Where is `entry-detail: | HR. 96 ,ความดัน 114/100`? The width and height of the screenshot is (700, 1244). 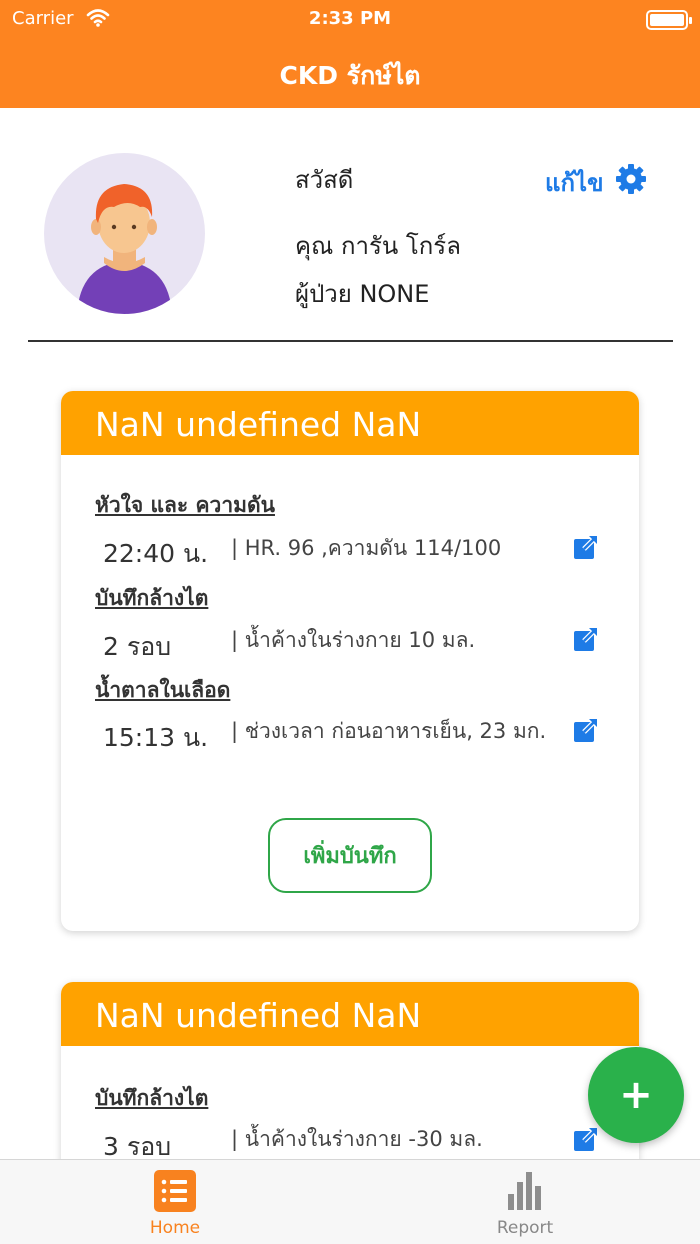
entry-detail: | HR. 96 ,ความดัน 114/100 is located at coordinates (366, 548).